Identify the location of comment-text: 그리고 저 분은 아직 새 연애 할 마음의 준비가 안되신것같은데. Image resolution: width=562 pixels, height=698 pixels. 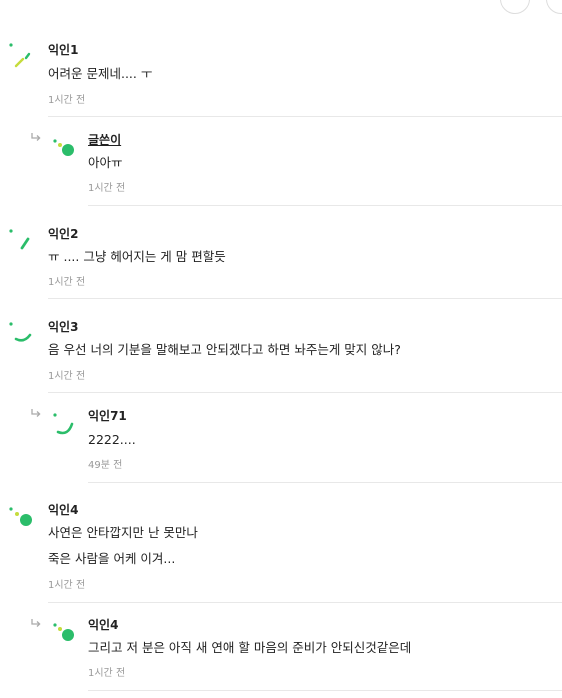
(250, 647).